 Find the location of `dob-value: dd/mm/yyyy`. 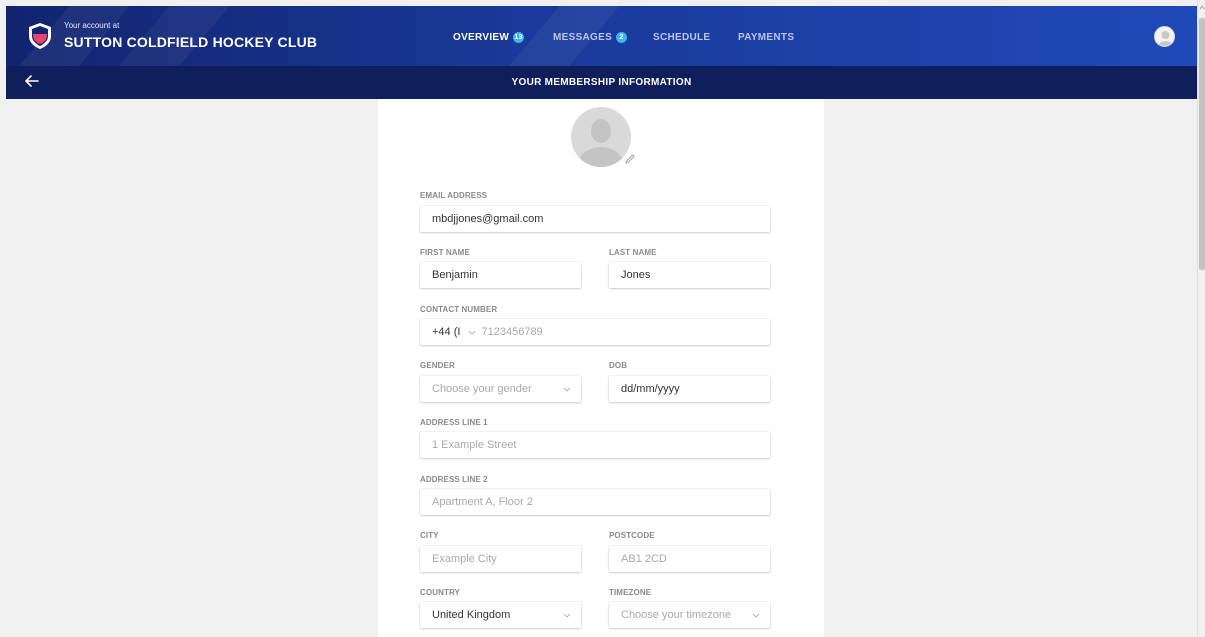

dob-value: dd/mm/yyyy is located at coordinates (650, 389).